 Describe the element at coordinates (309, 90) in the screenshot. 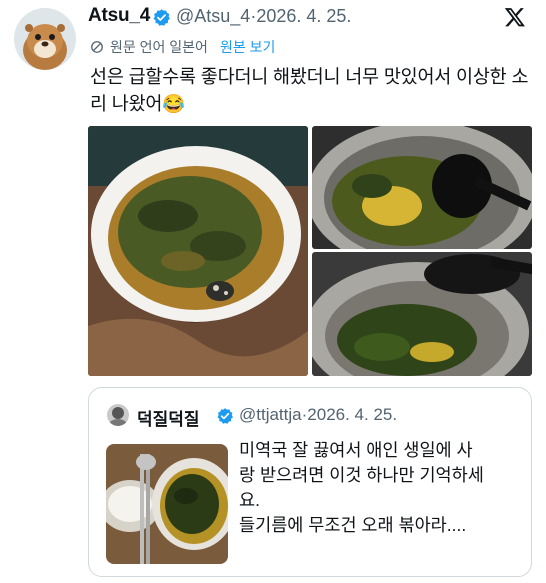

I see `tweet-text: 선은 급할수록 좋다더니 해봤더니 너무 맛있어서 이상한 소리 나왔어😂` at that location.